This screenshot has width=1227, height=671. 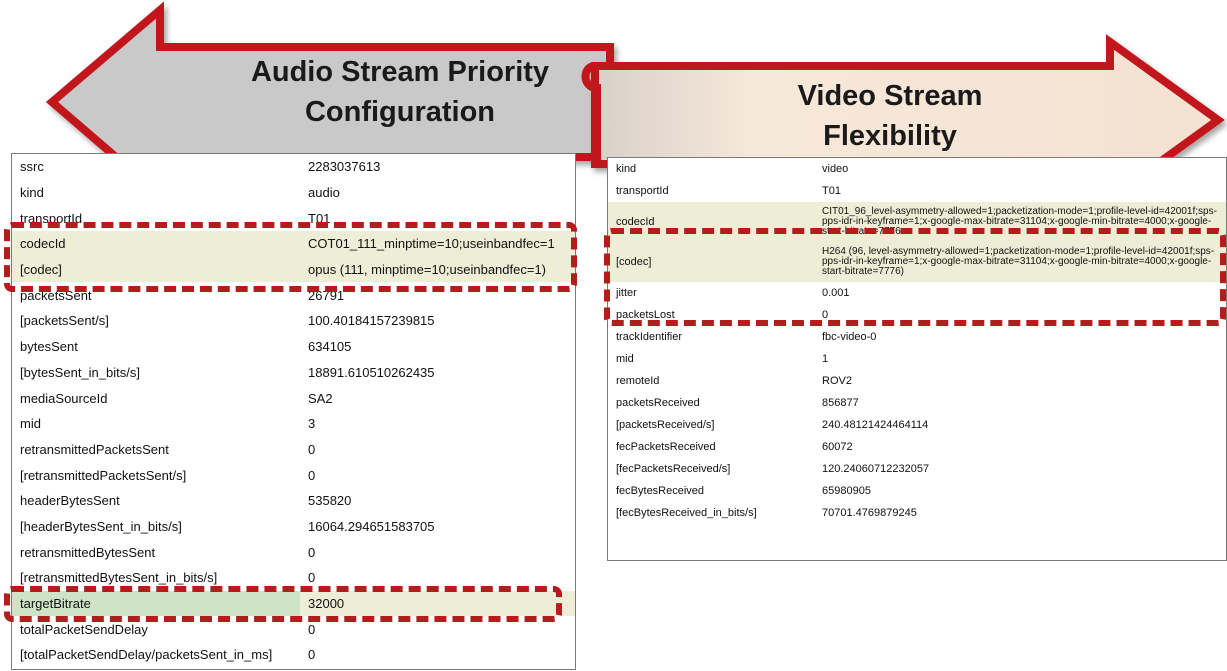 I want to click on video_stats-row: [packetsReceived/s] 240.48121424464114, so click(x=917, y=425).